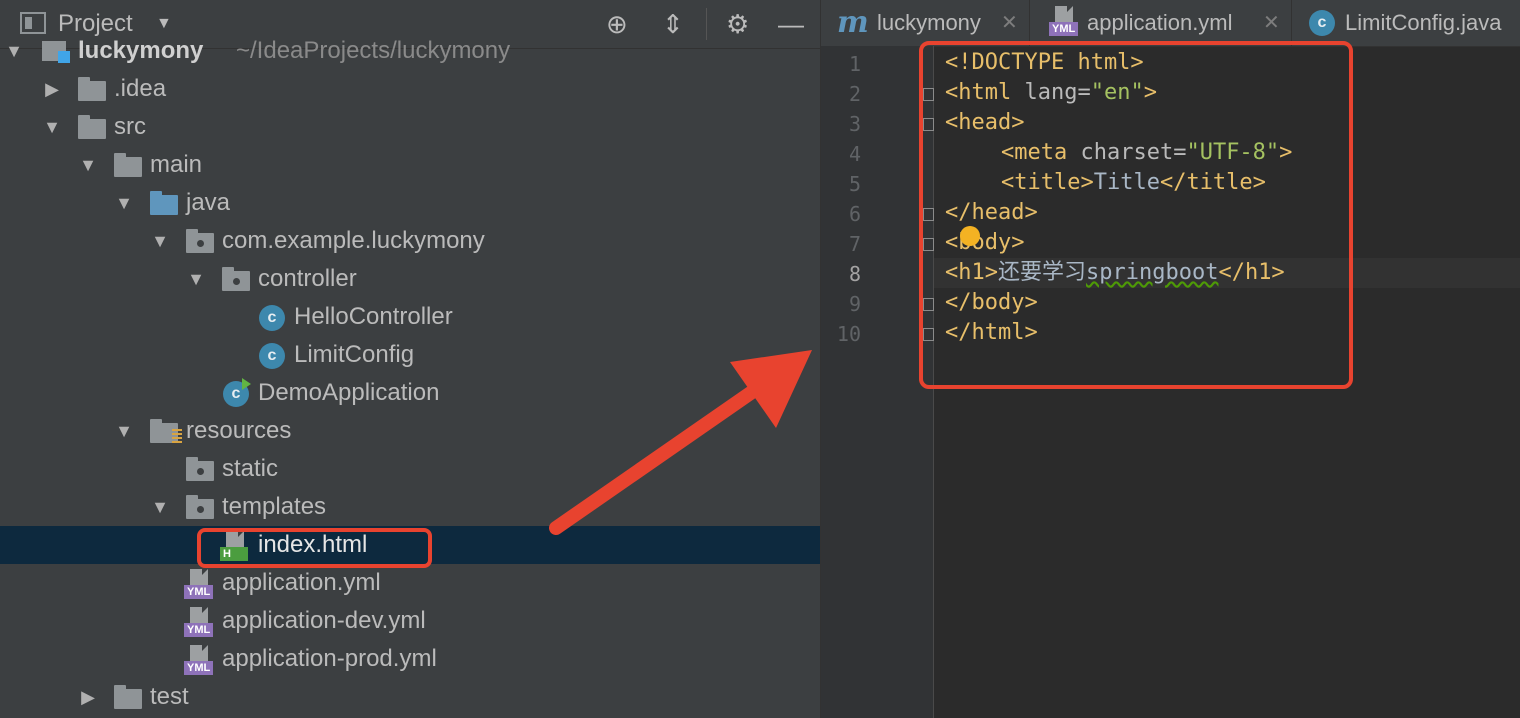  What do you see at coordinates (680, 442) in the screenshot?
I see `annotation-arrow` at bounding box center [680, 442].